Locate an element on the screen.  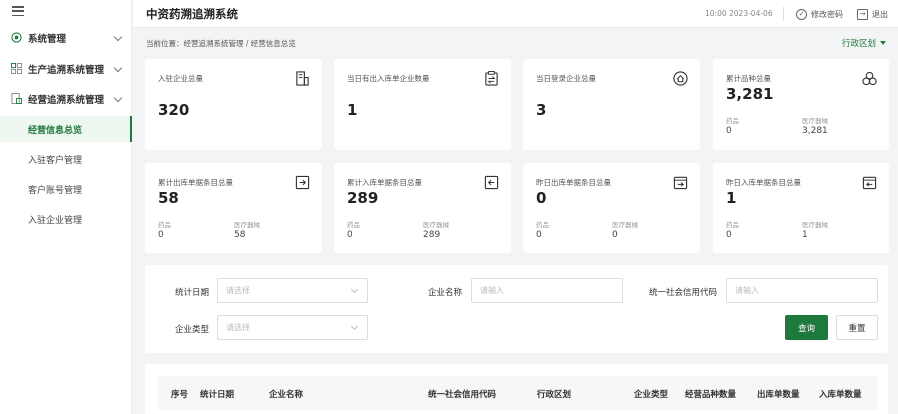
company-name-placeholder: 请输入 is located at coordinates (492, 290).